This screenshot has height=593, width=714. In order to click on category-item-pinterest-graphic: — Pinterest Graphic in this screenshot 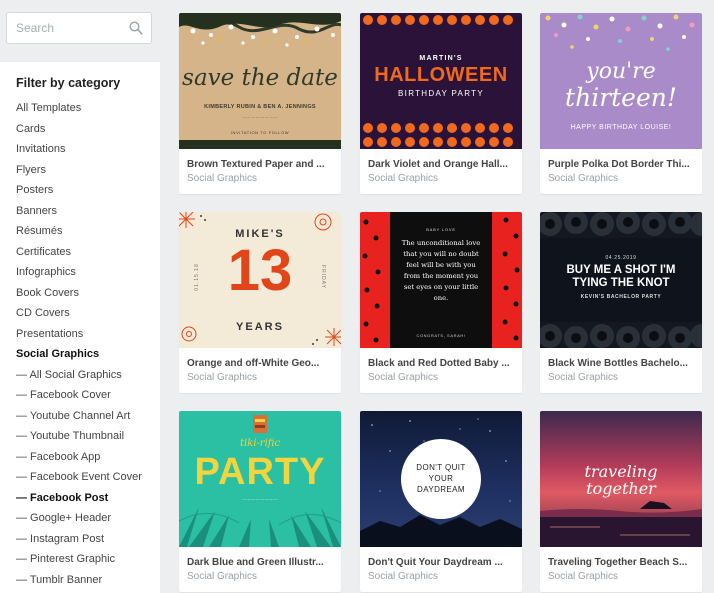, I will do `click(79, 559)`.